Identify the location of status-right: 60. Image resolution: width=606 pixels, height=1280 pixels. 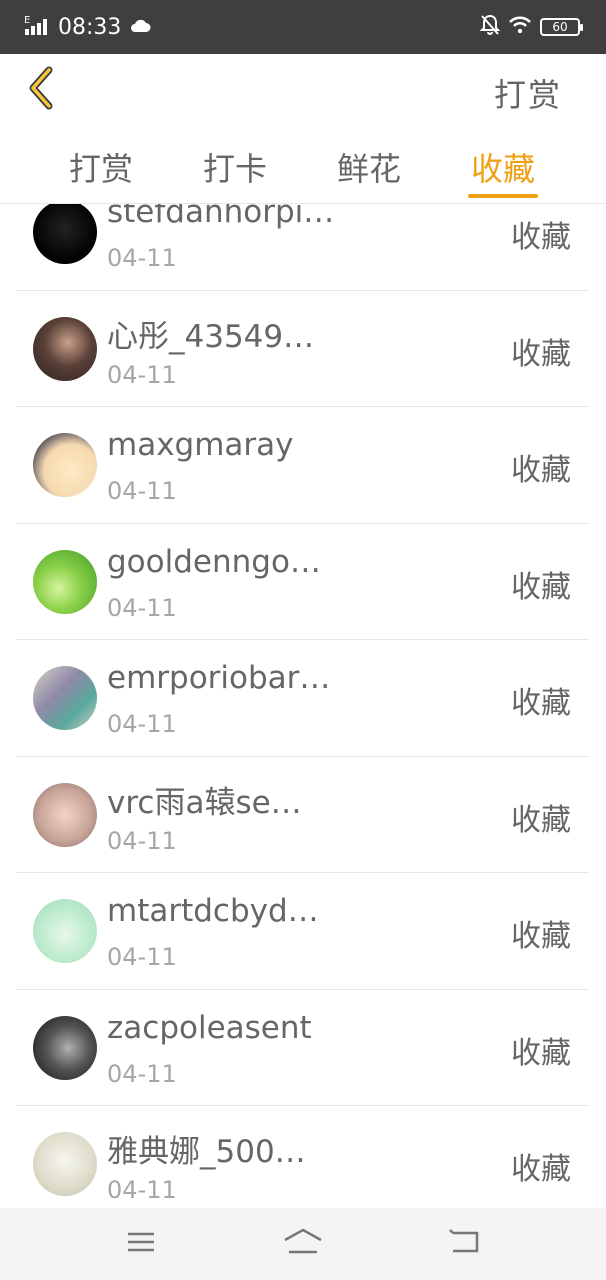
(531, 27).